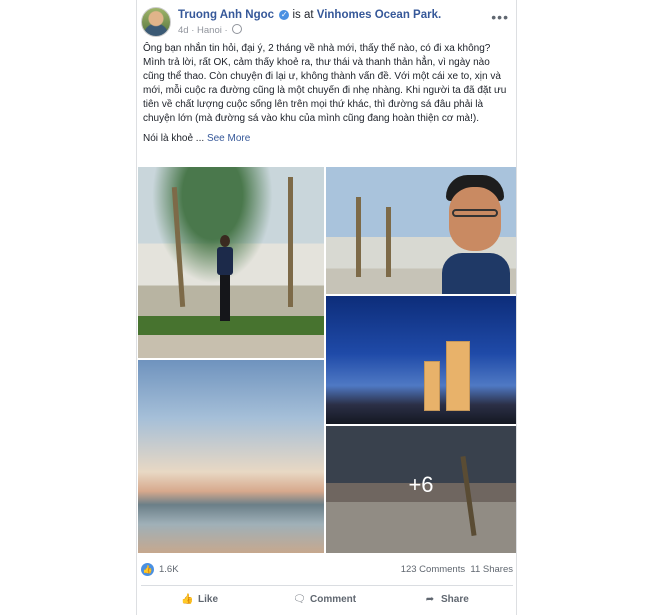  I want to click on like-count: 1.6K, so click(169, 569).